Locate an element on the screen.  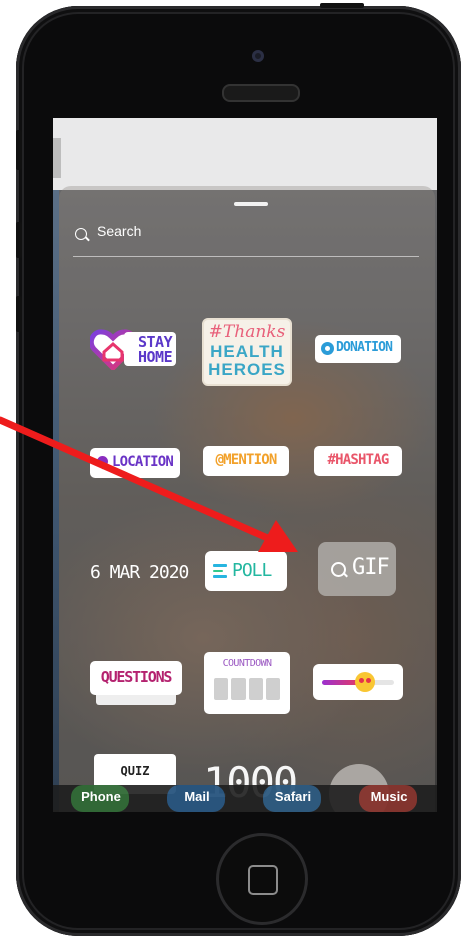
poll-bars-icon is located at coordinates (220, 572).